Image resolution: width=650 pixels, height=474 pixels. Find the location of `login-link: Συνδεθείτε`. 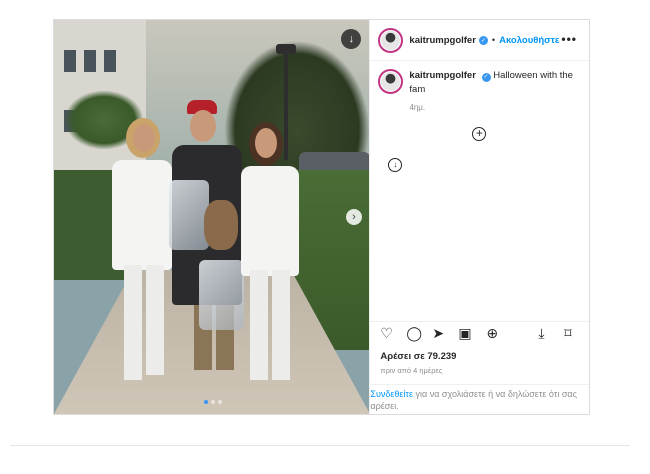

login-link: Συνδεθείτε is located at coordinates (391, 394).